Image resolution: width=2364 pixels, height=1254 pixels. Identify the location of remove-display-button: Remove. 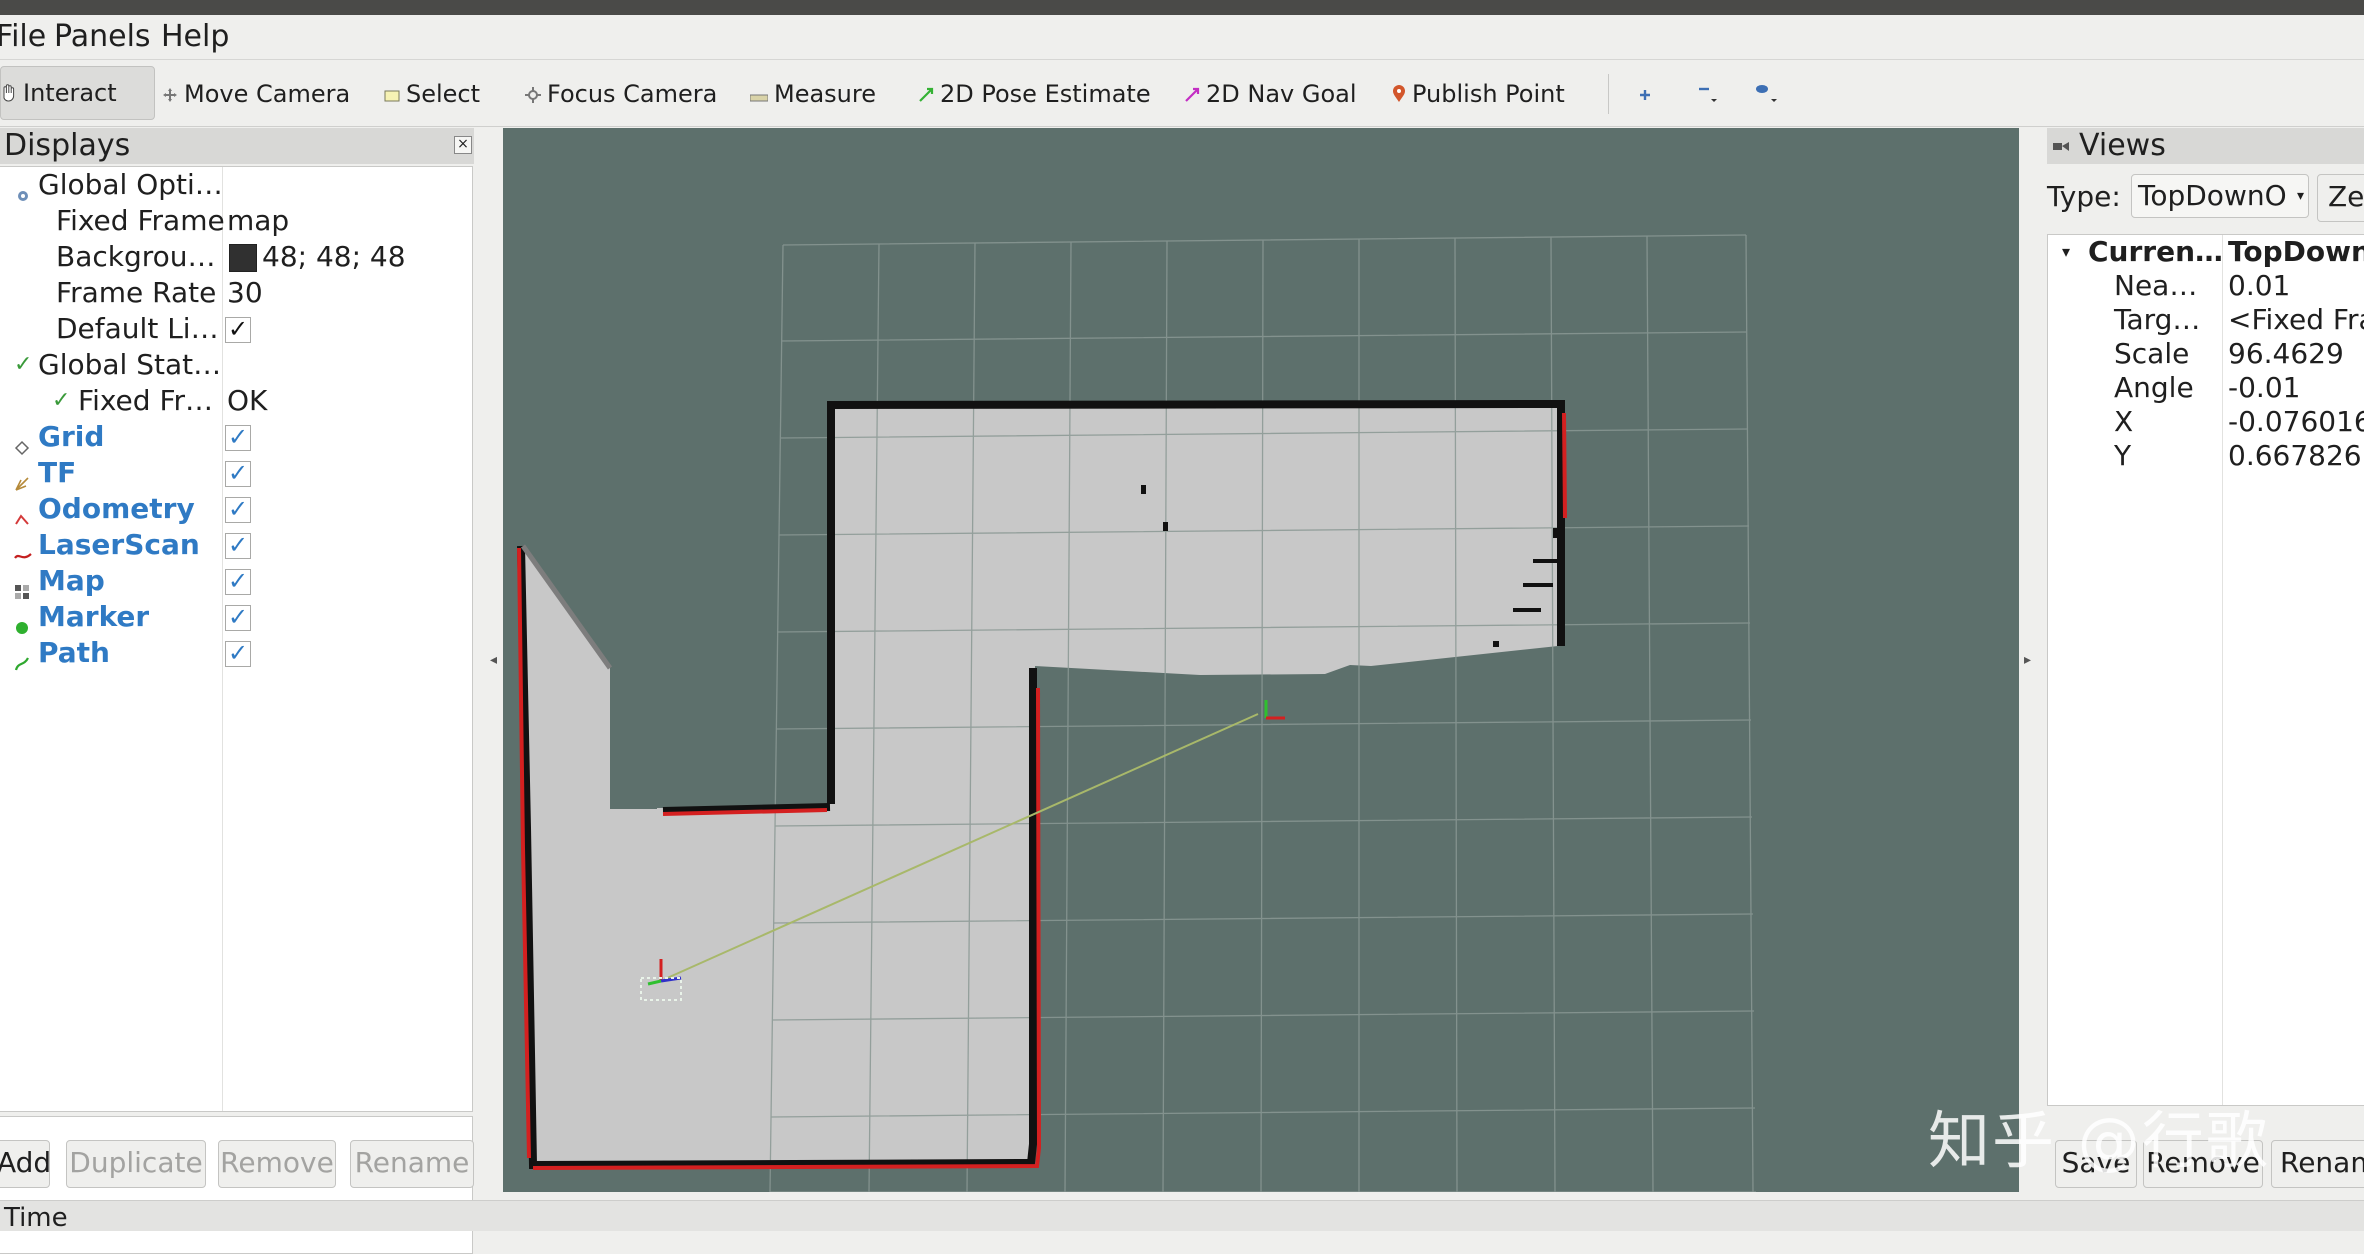
(277, 1164).